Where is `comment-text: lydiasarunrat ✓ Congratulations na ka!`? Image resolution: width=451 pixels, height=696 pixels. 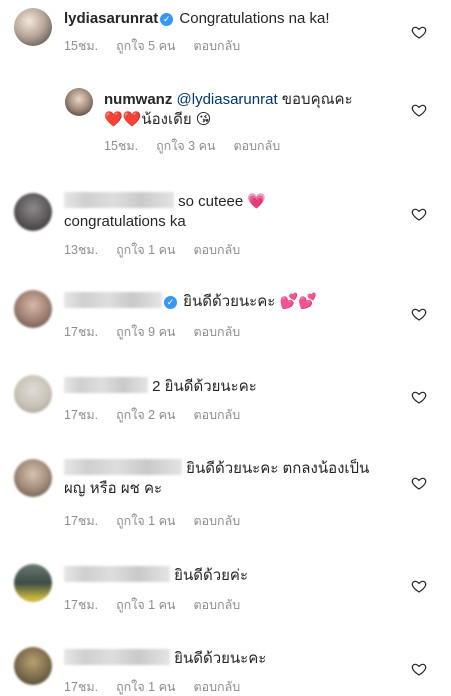 comment-text: lydiasarunrat ✓ Congratulations na ka! is located at coordinates (197, 19).